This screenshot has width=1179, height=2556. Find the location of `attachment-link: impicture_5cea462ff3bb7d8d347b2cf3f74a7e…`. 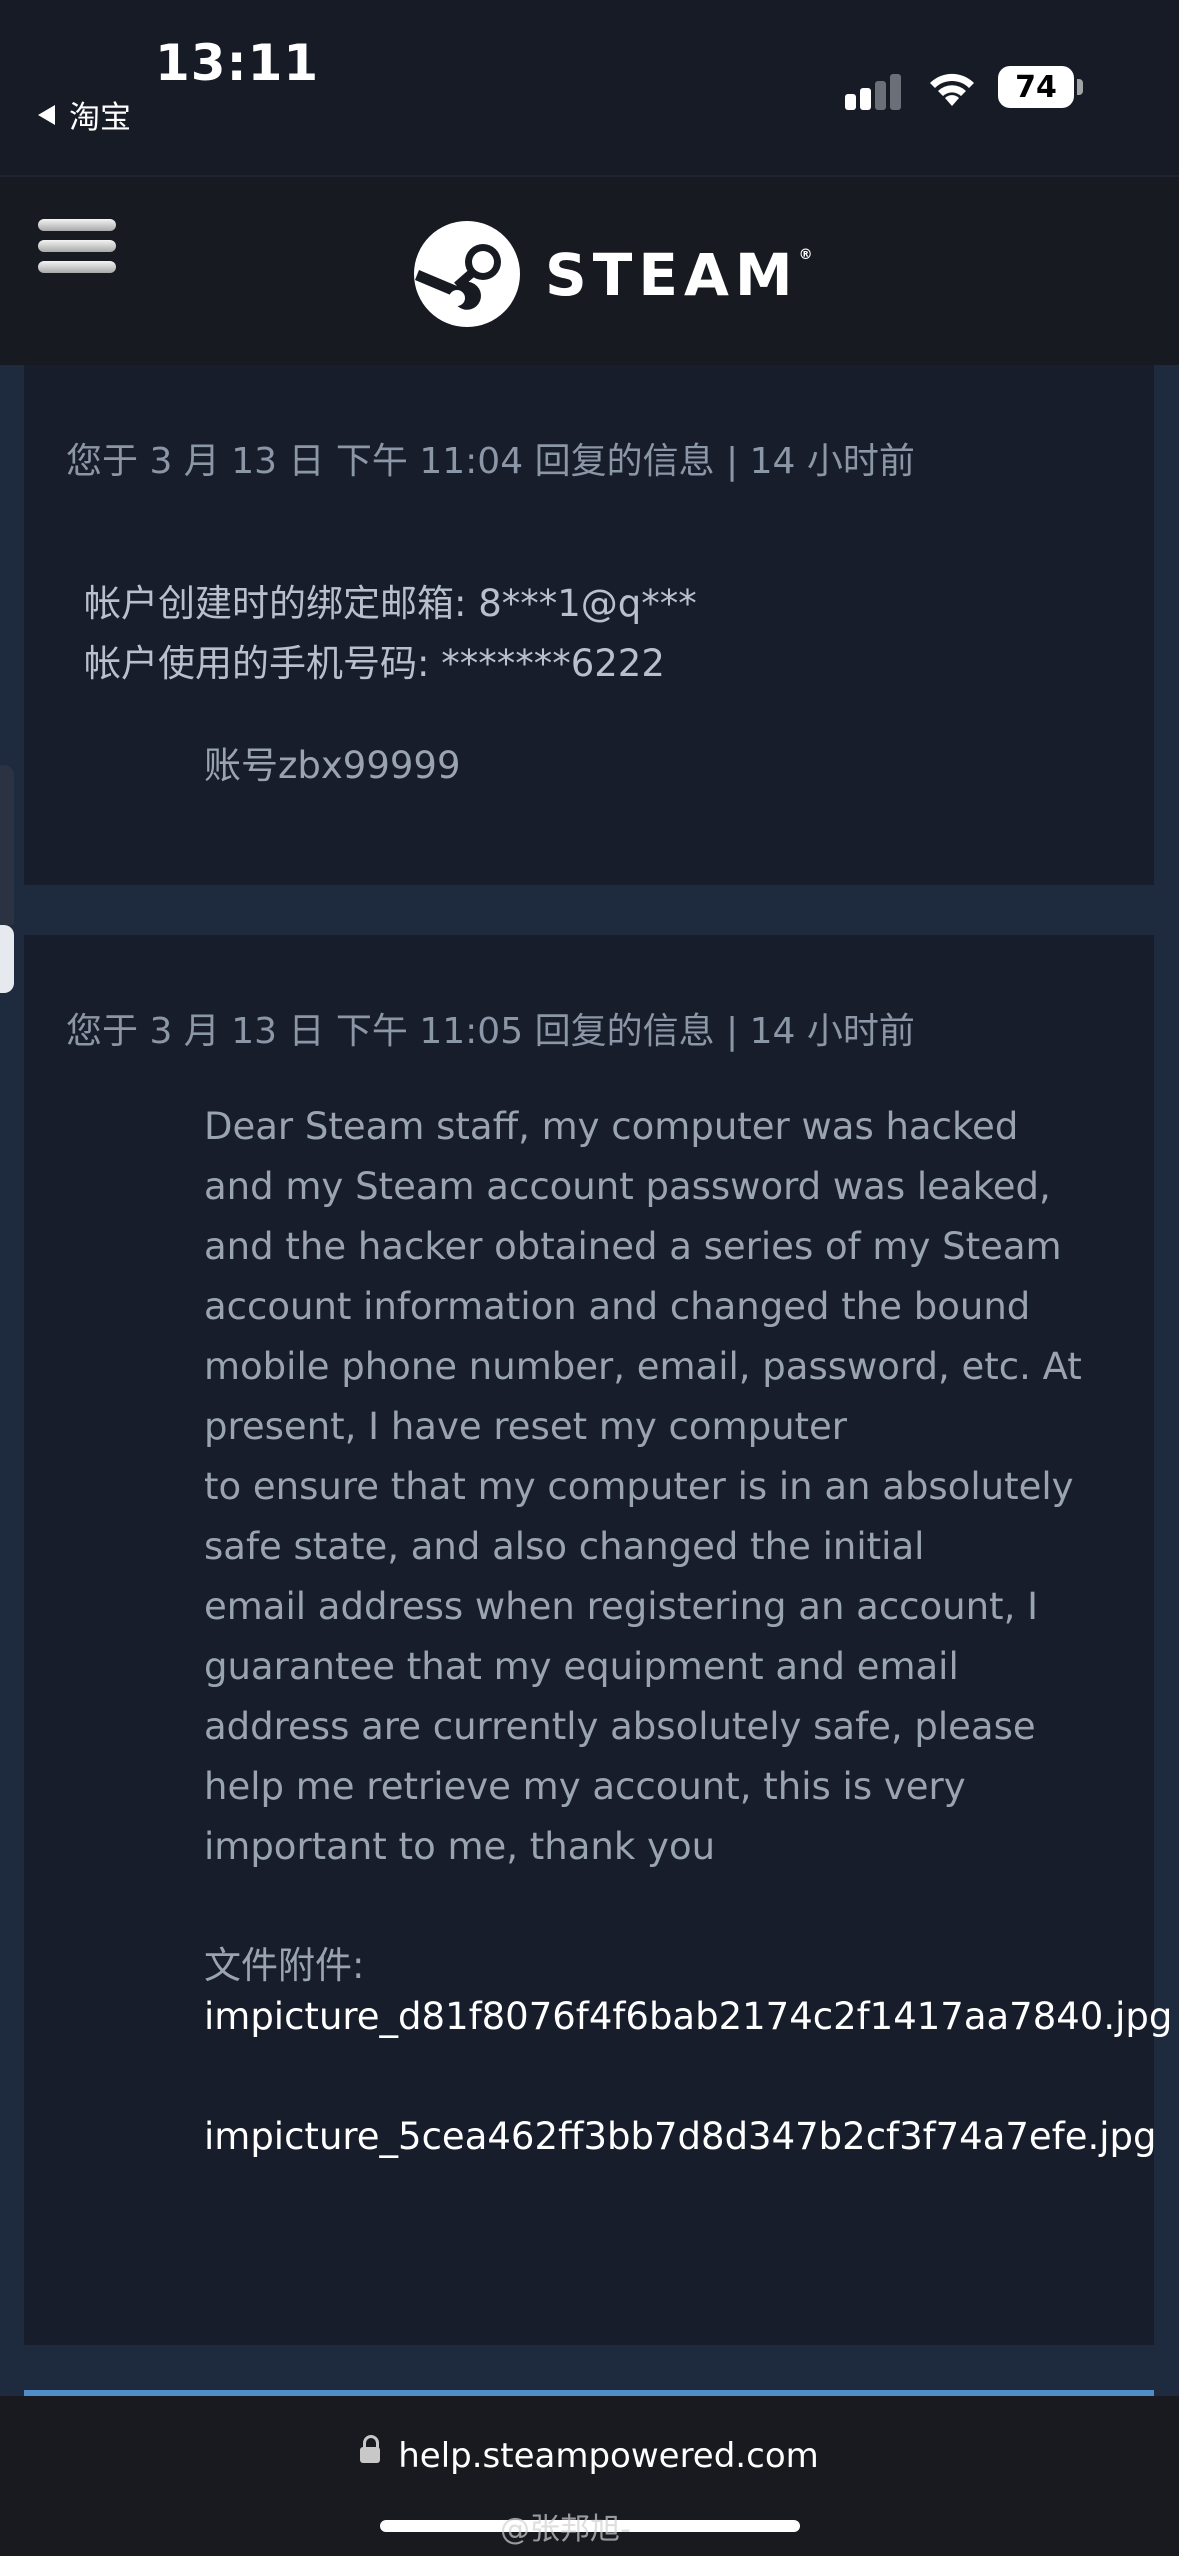

attachment-link: impicture_5cea462ff3bb7d8d347b2cf3f74a7e… is located at coordinates (680, 2136).